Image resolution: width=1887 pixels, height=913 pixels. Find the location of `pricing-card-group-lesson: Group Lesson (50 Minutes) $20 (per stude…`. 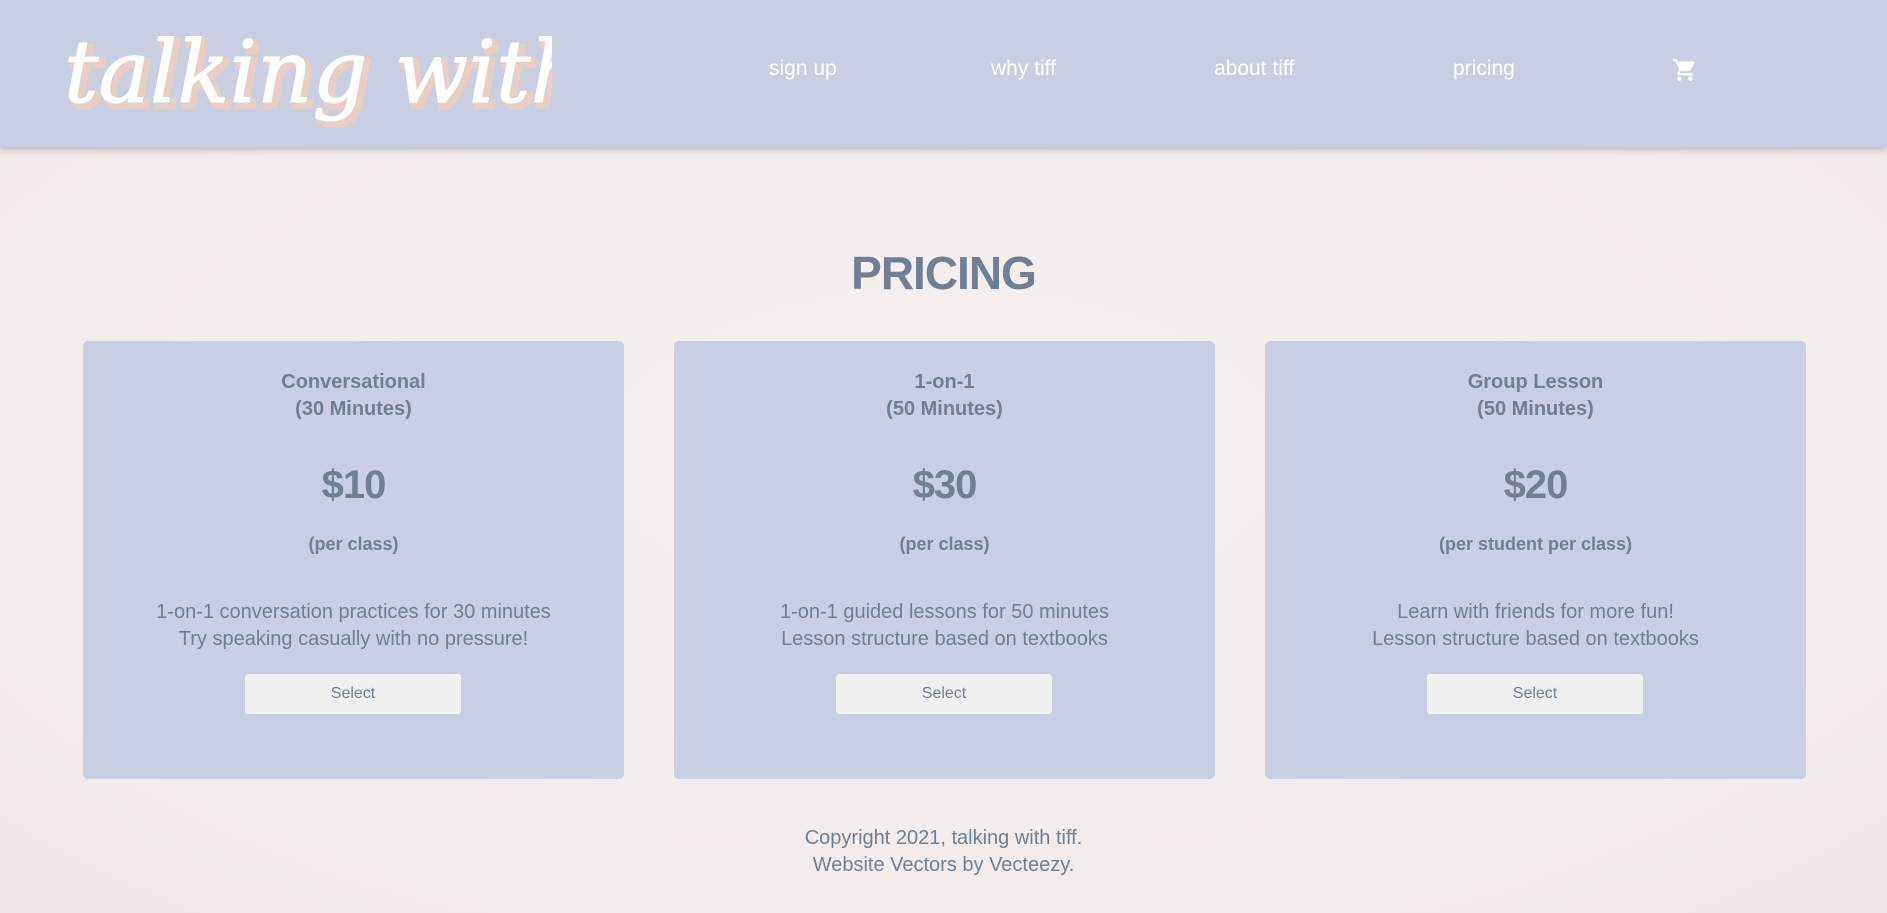

pricing-card-group-lesson: Group Lesson (50 Minutes) $20 (per stude… is located at coordinates (1535, 560).